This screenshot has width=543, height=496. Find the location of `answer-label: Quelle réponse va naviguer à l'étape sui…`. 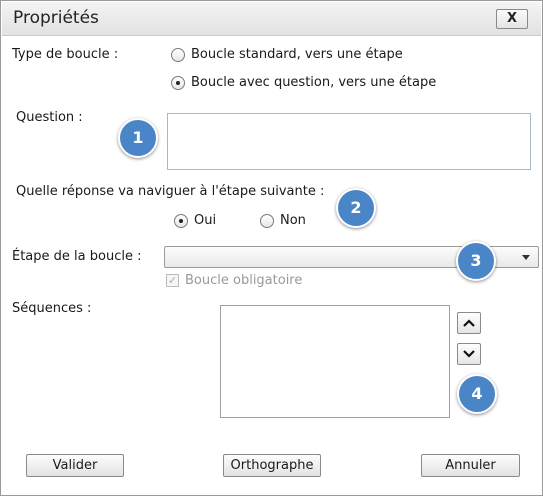

answer-label: Quelle réponse va naviguer à l'étape sui… is located at coordinates (170, 191).